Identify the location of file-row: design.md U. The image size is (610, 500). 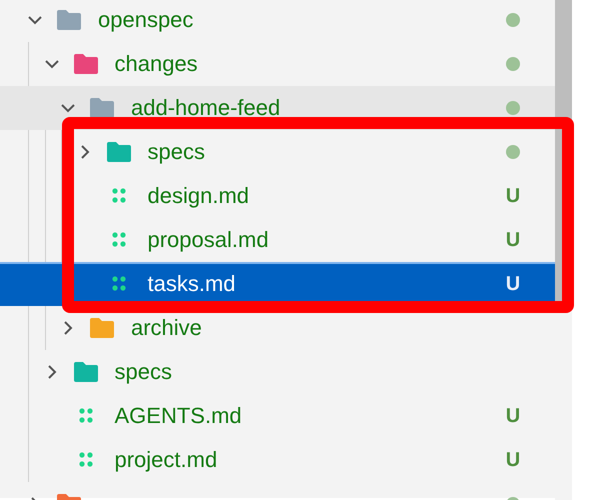
(277, 196).